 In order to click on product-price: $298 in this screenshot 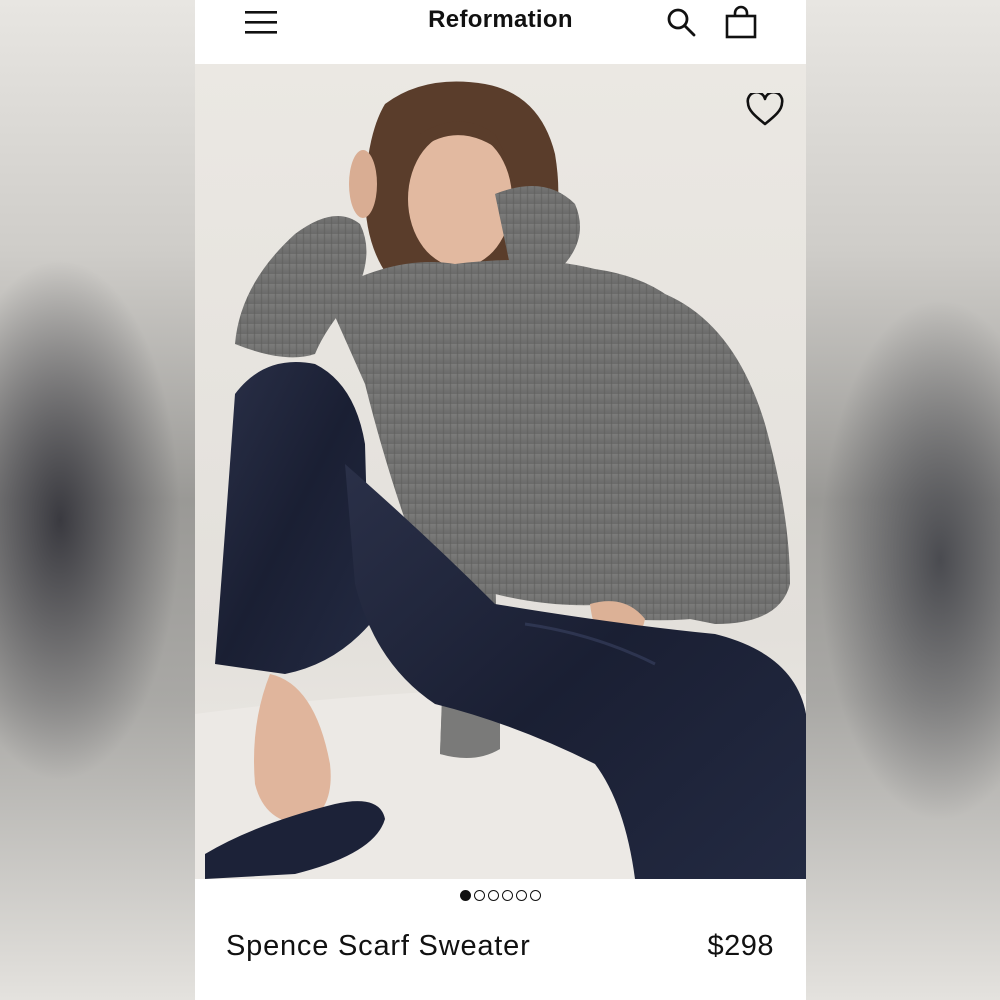, I will do `click(740, 946)`.